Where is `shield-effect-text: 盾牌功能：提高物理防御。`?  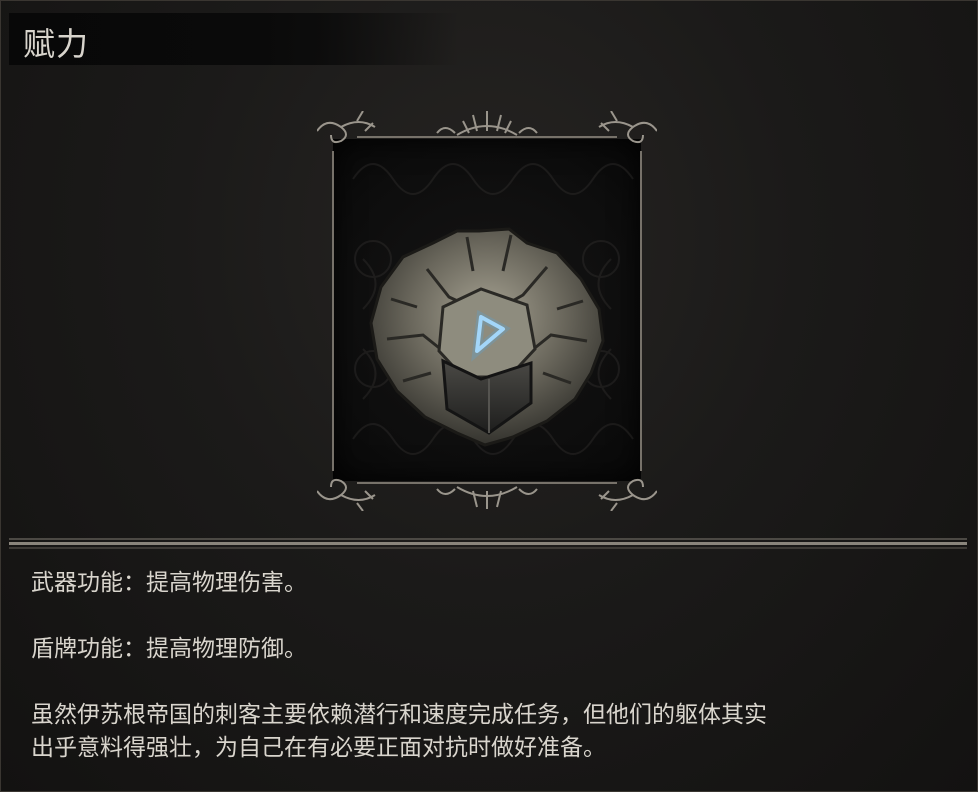 shield-effect-text: 盾牌功能：提高物理防御。 is located at coordinates (169, 649).